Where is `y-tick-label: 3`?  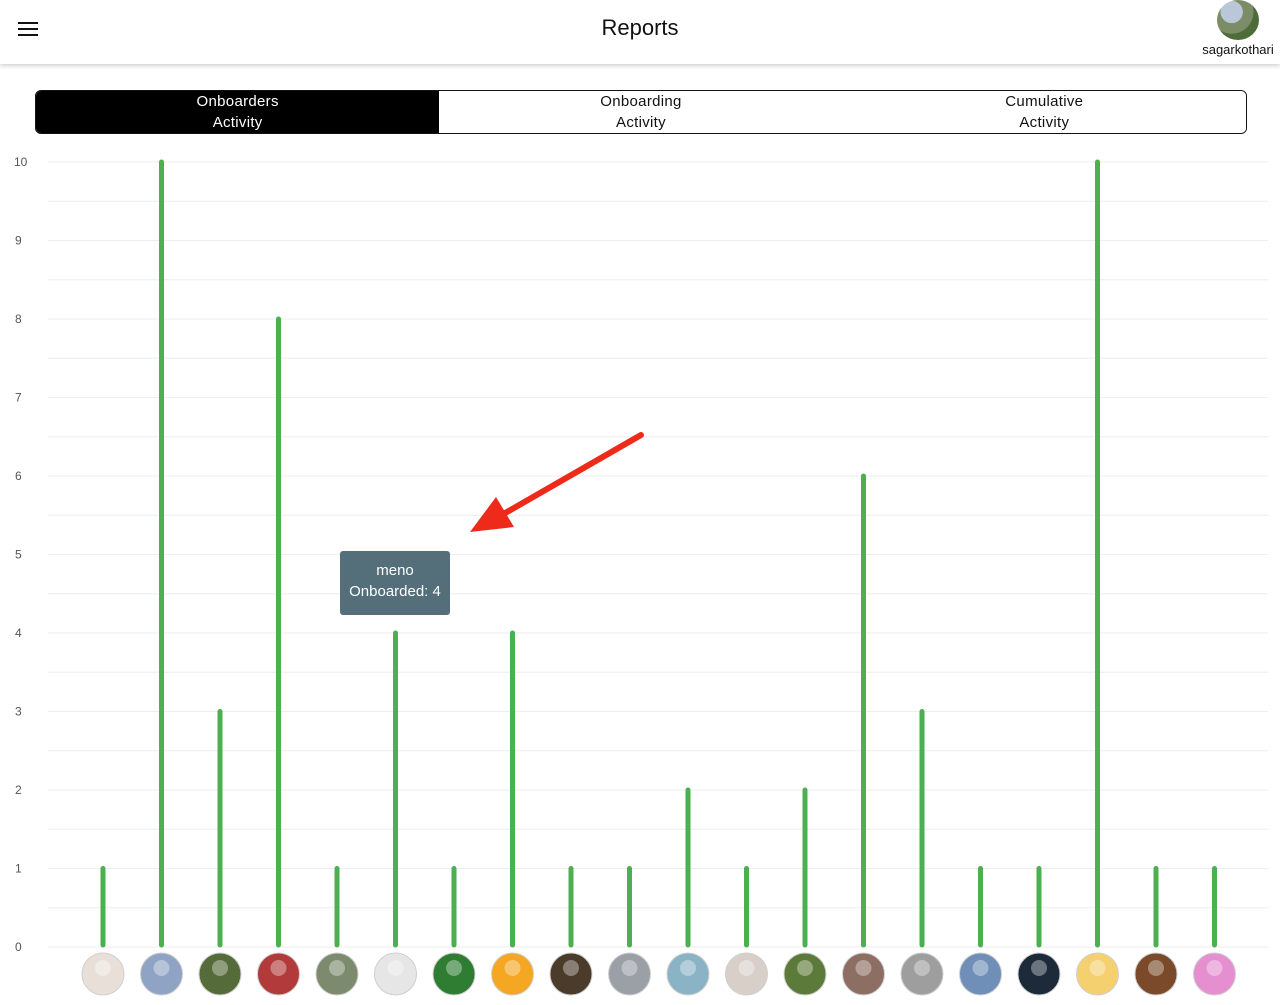 y-tick-label: 3 is located at coordinates (18, 712).